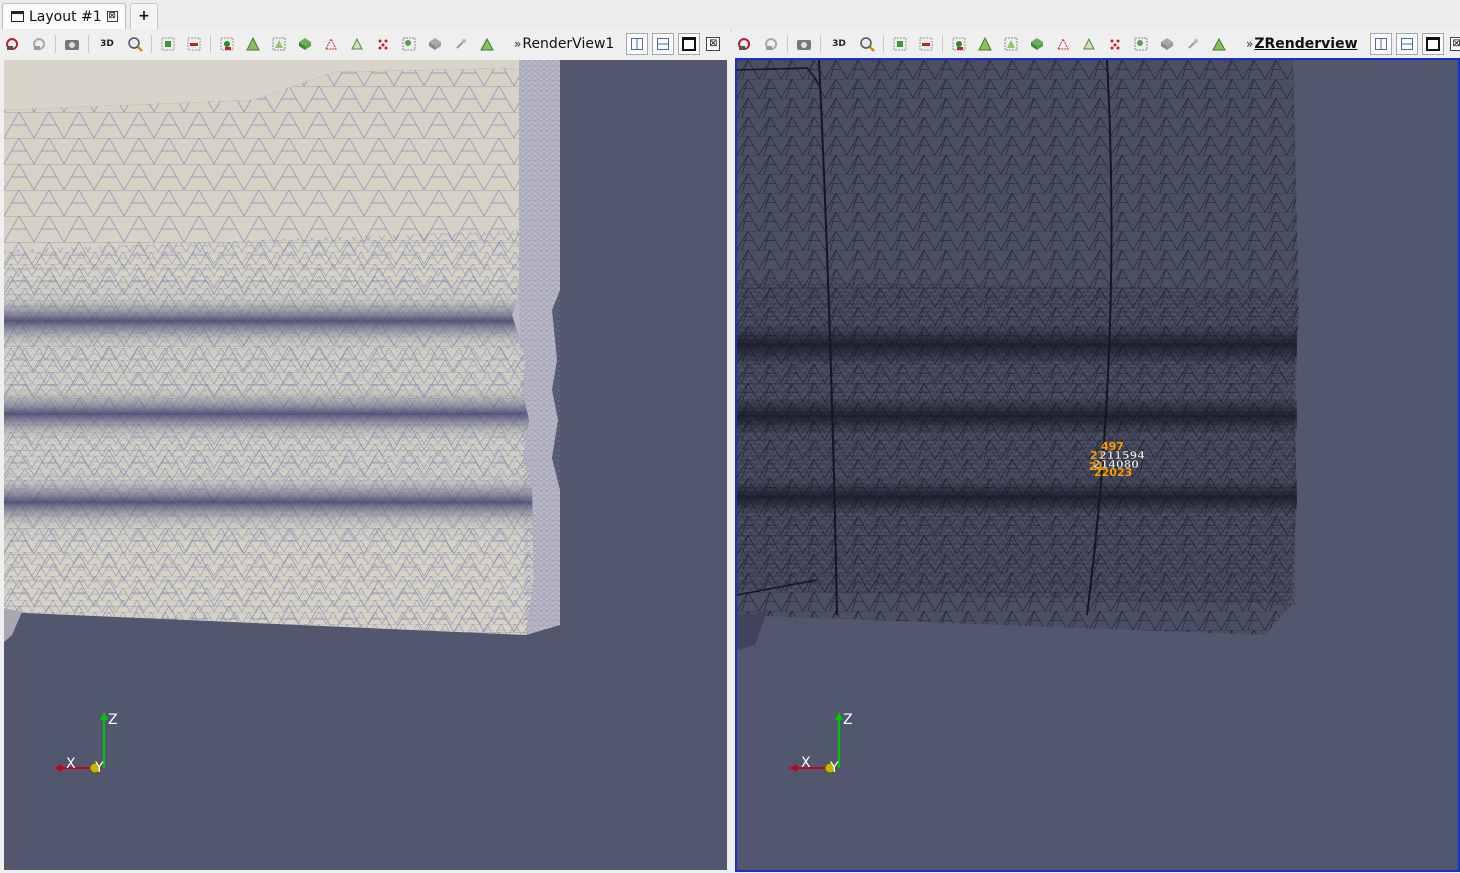 The width and height of the screenshot is (1460, 873). What do you see at coordinates (17, 16) in the screenshot?
I see `window-icon` at bounding box center [17, 16].